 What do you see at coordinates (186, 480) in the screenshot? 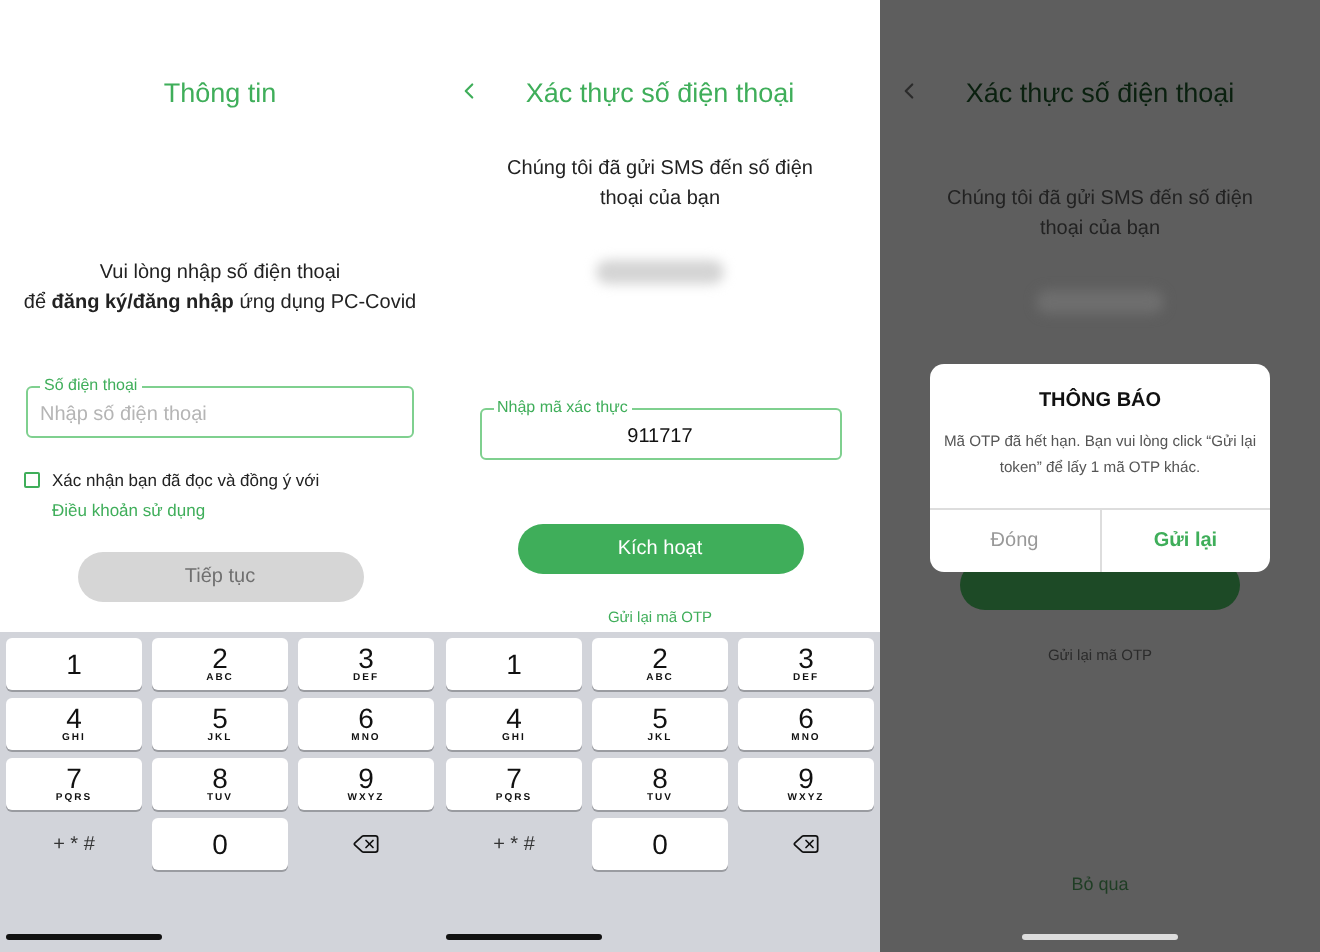
I see `consent-text: Xác nhận bạn đã đọc và đồng ý với` at bounding box center [186, 480].